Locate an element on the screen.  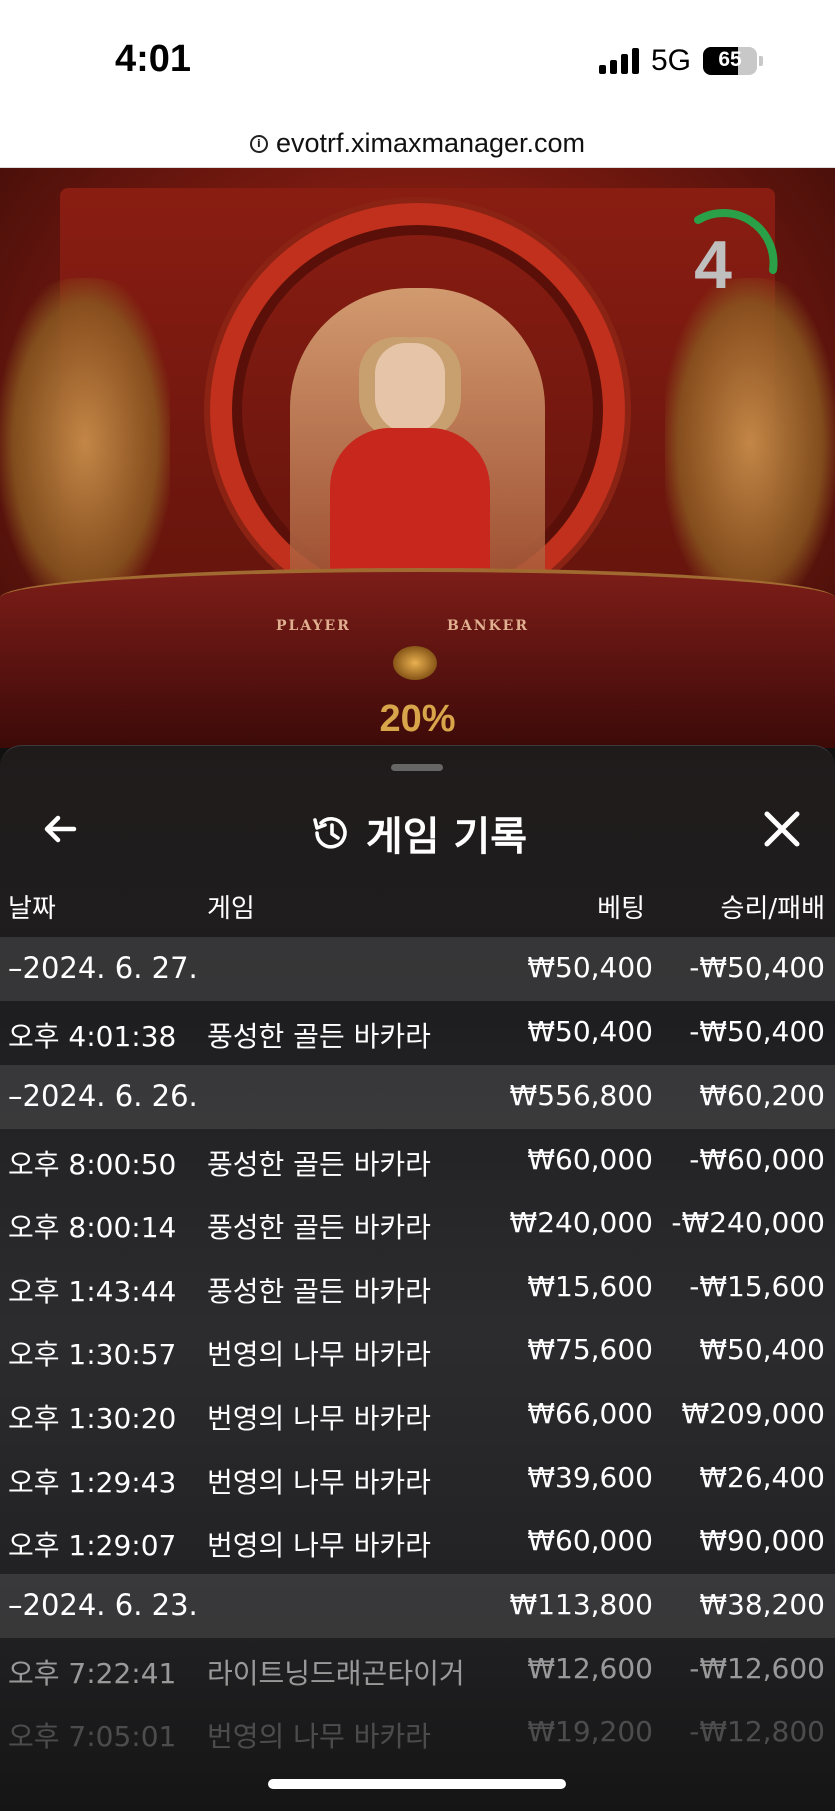
dealer-head is located at coordinates (410, 388).